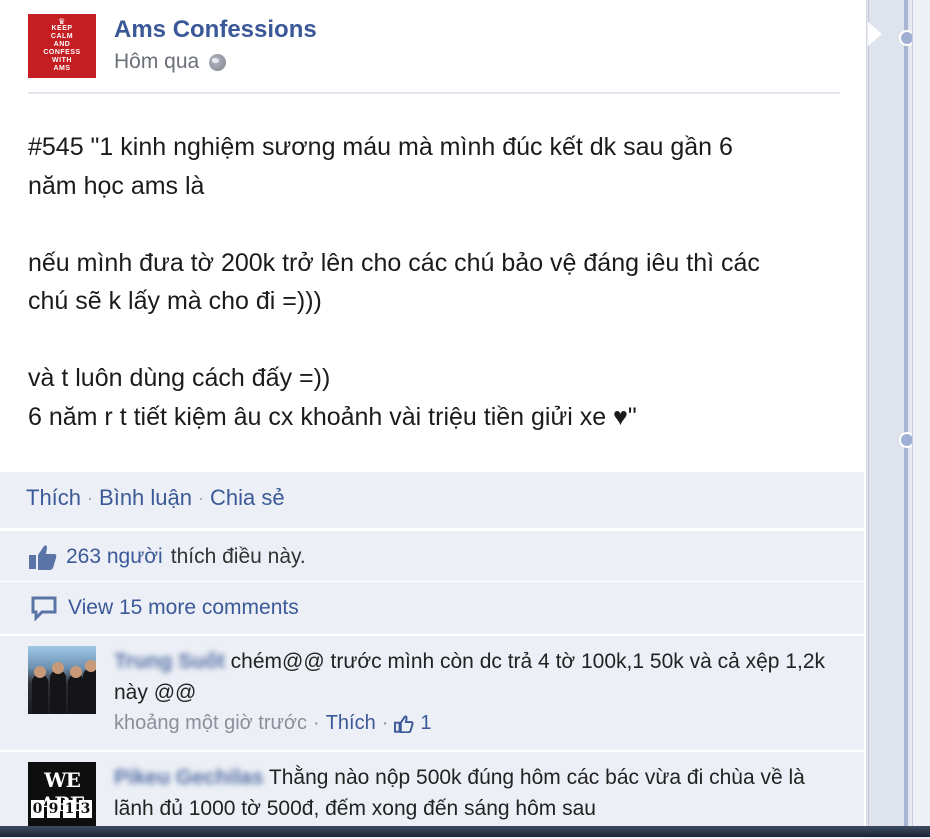 The image size is (930, 839). I want to click on avatar-digit: 3, so click(85, 809).